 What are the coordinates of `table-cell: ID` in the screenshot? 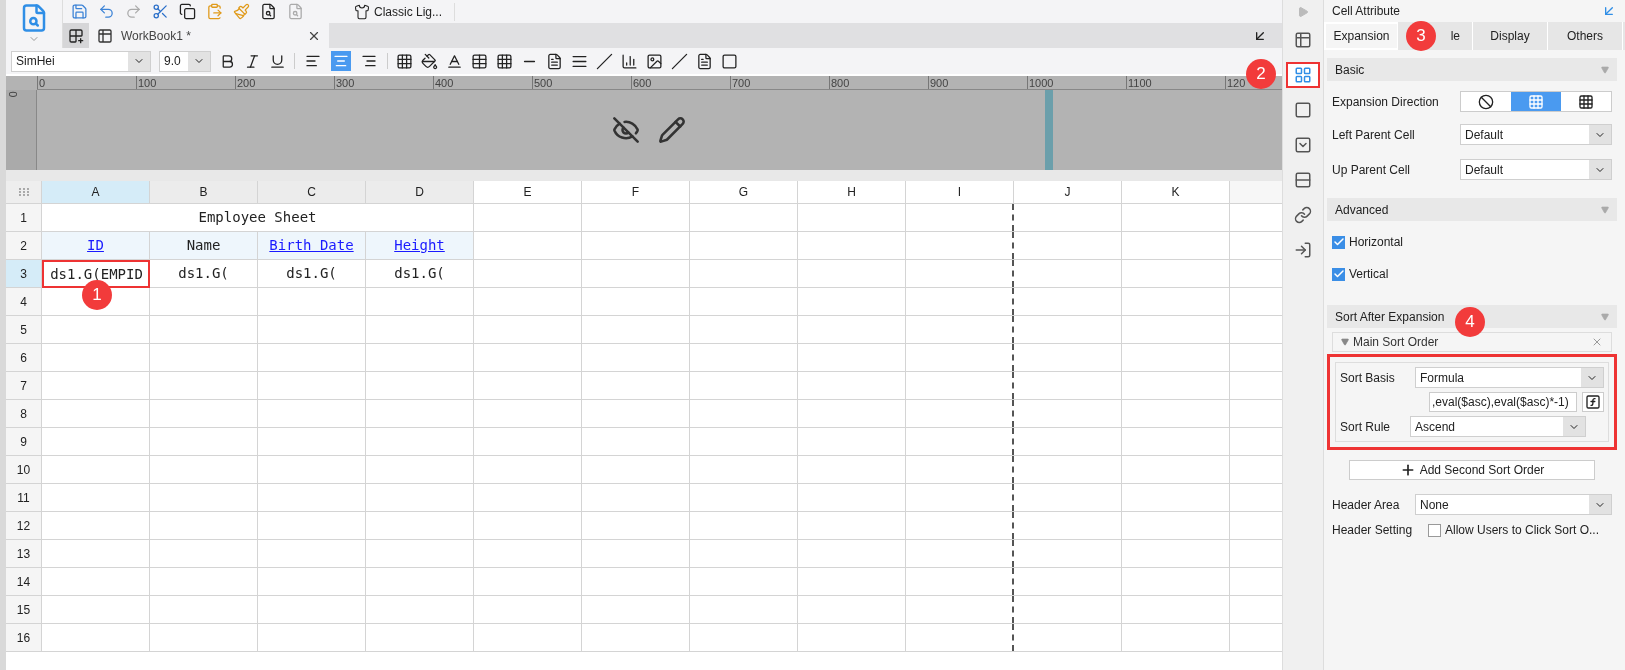 It's located at (96, 246).